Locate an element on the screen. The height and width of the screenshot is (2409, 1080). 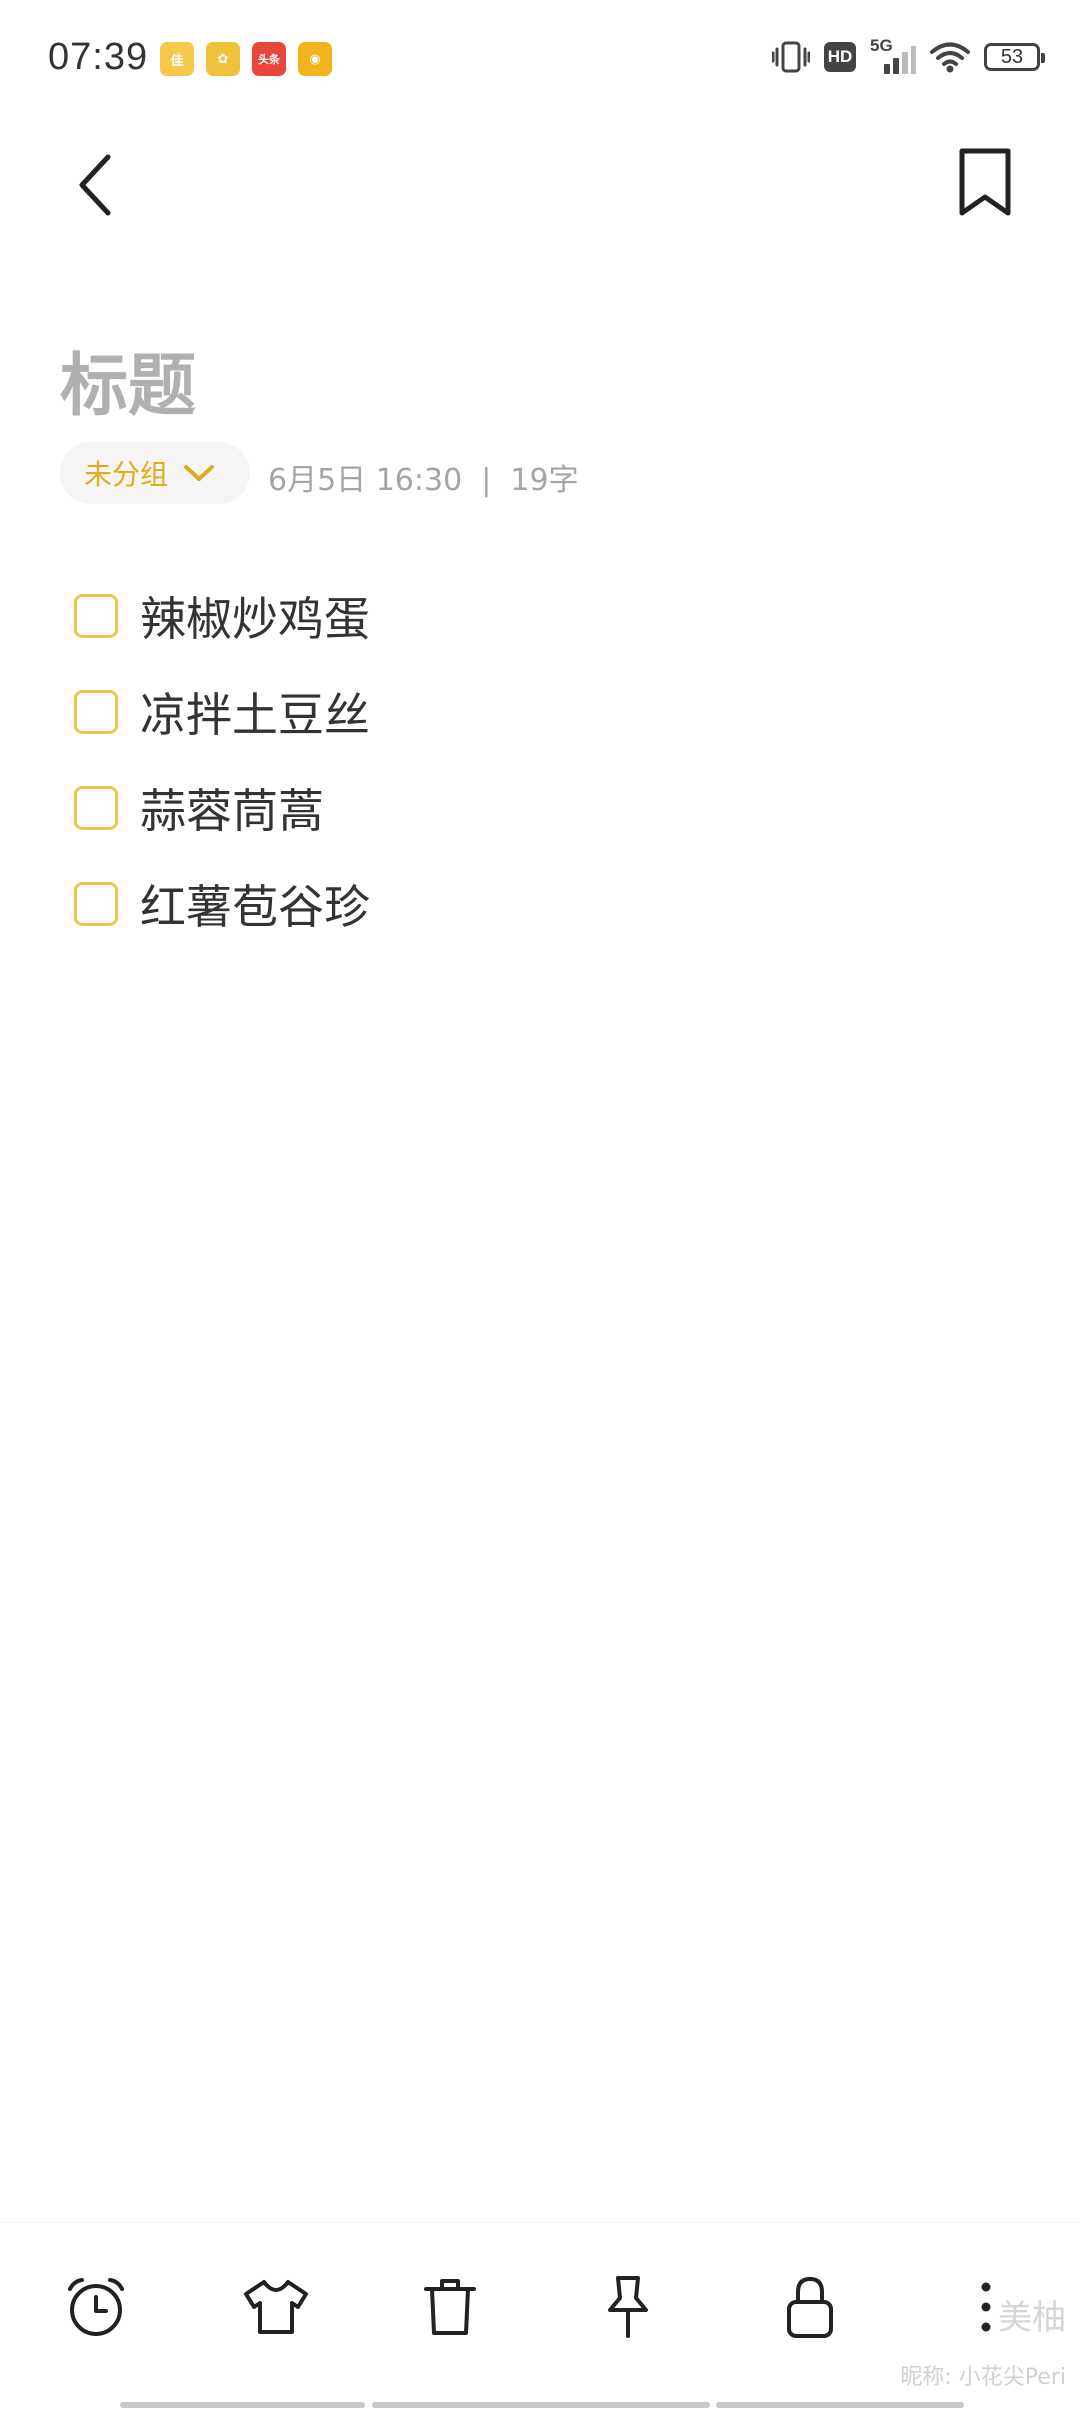
back-button is located at coordinates (92, 185).